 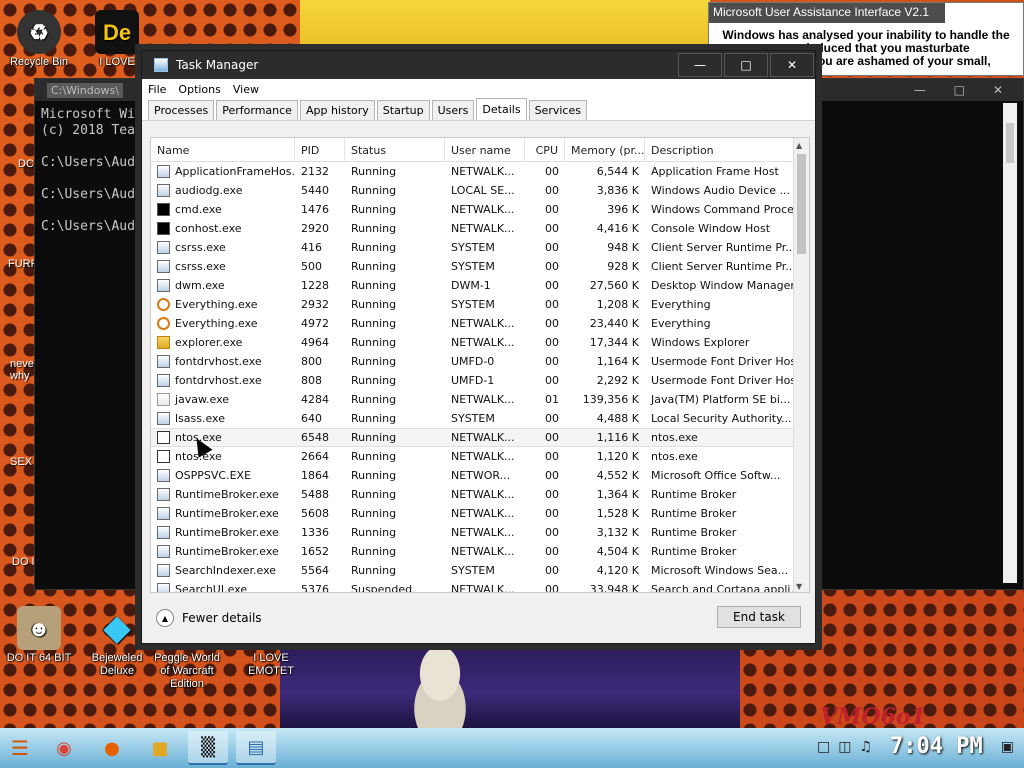 What do you see at coordinates (610, 399) in the screenshot?
I see `process-memory: 139,356 K` at bounding box center [610, 399].